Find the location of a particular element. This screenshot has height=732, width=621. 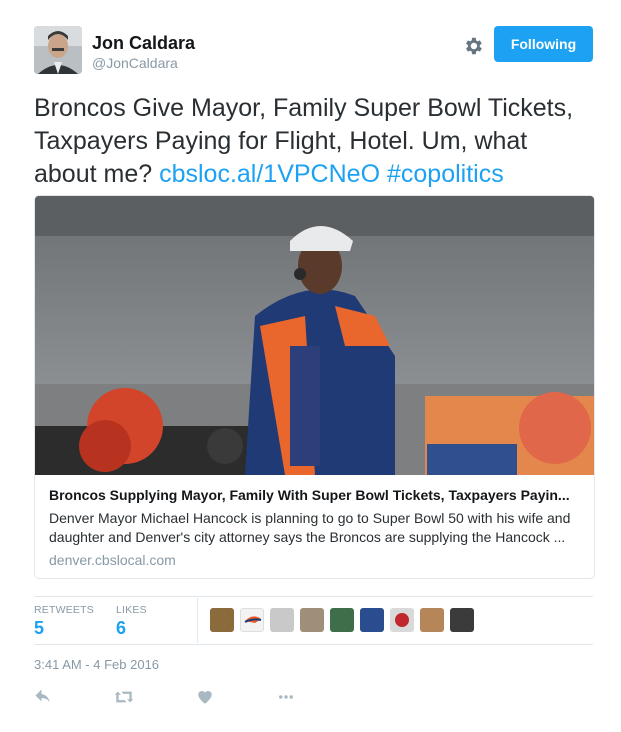

heart-icon is located at coordinates (207, 698).